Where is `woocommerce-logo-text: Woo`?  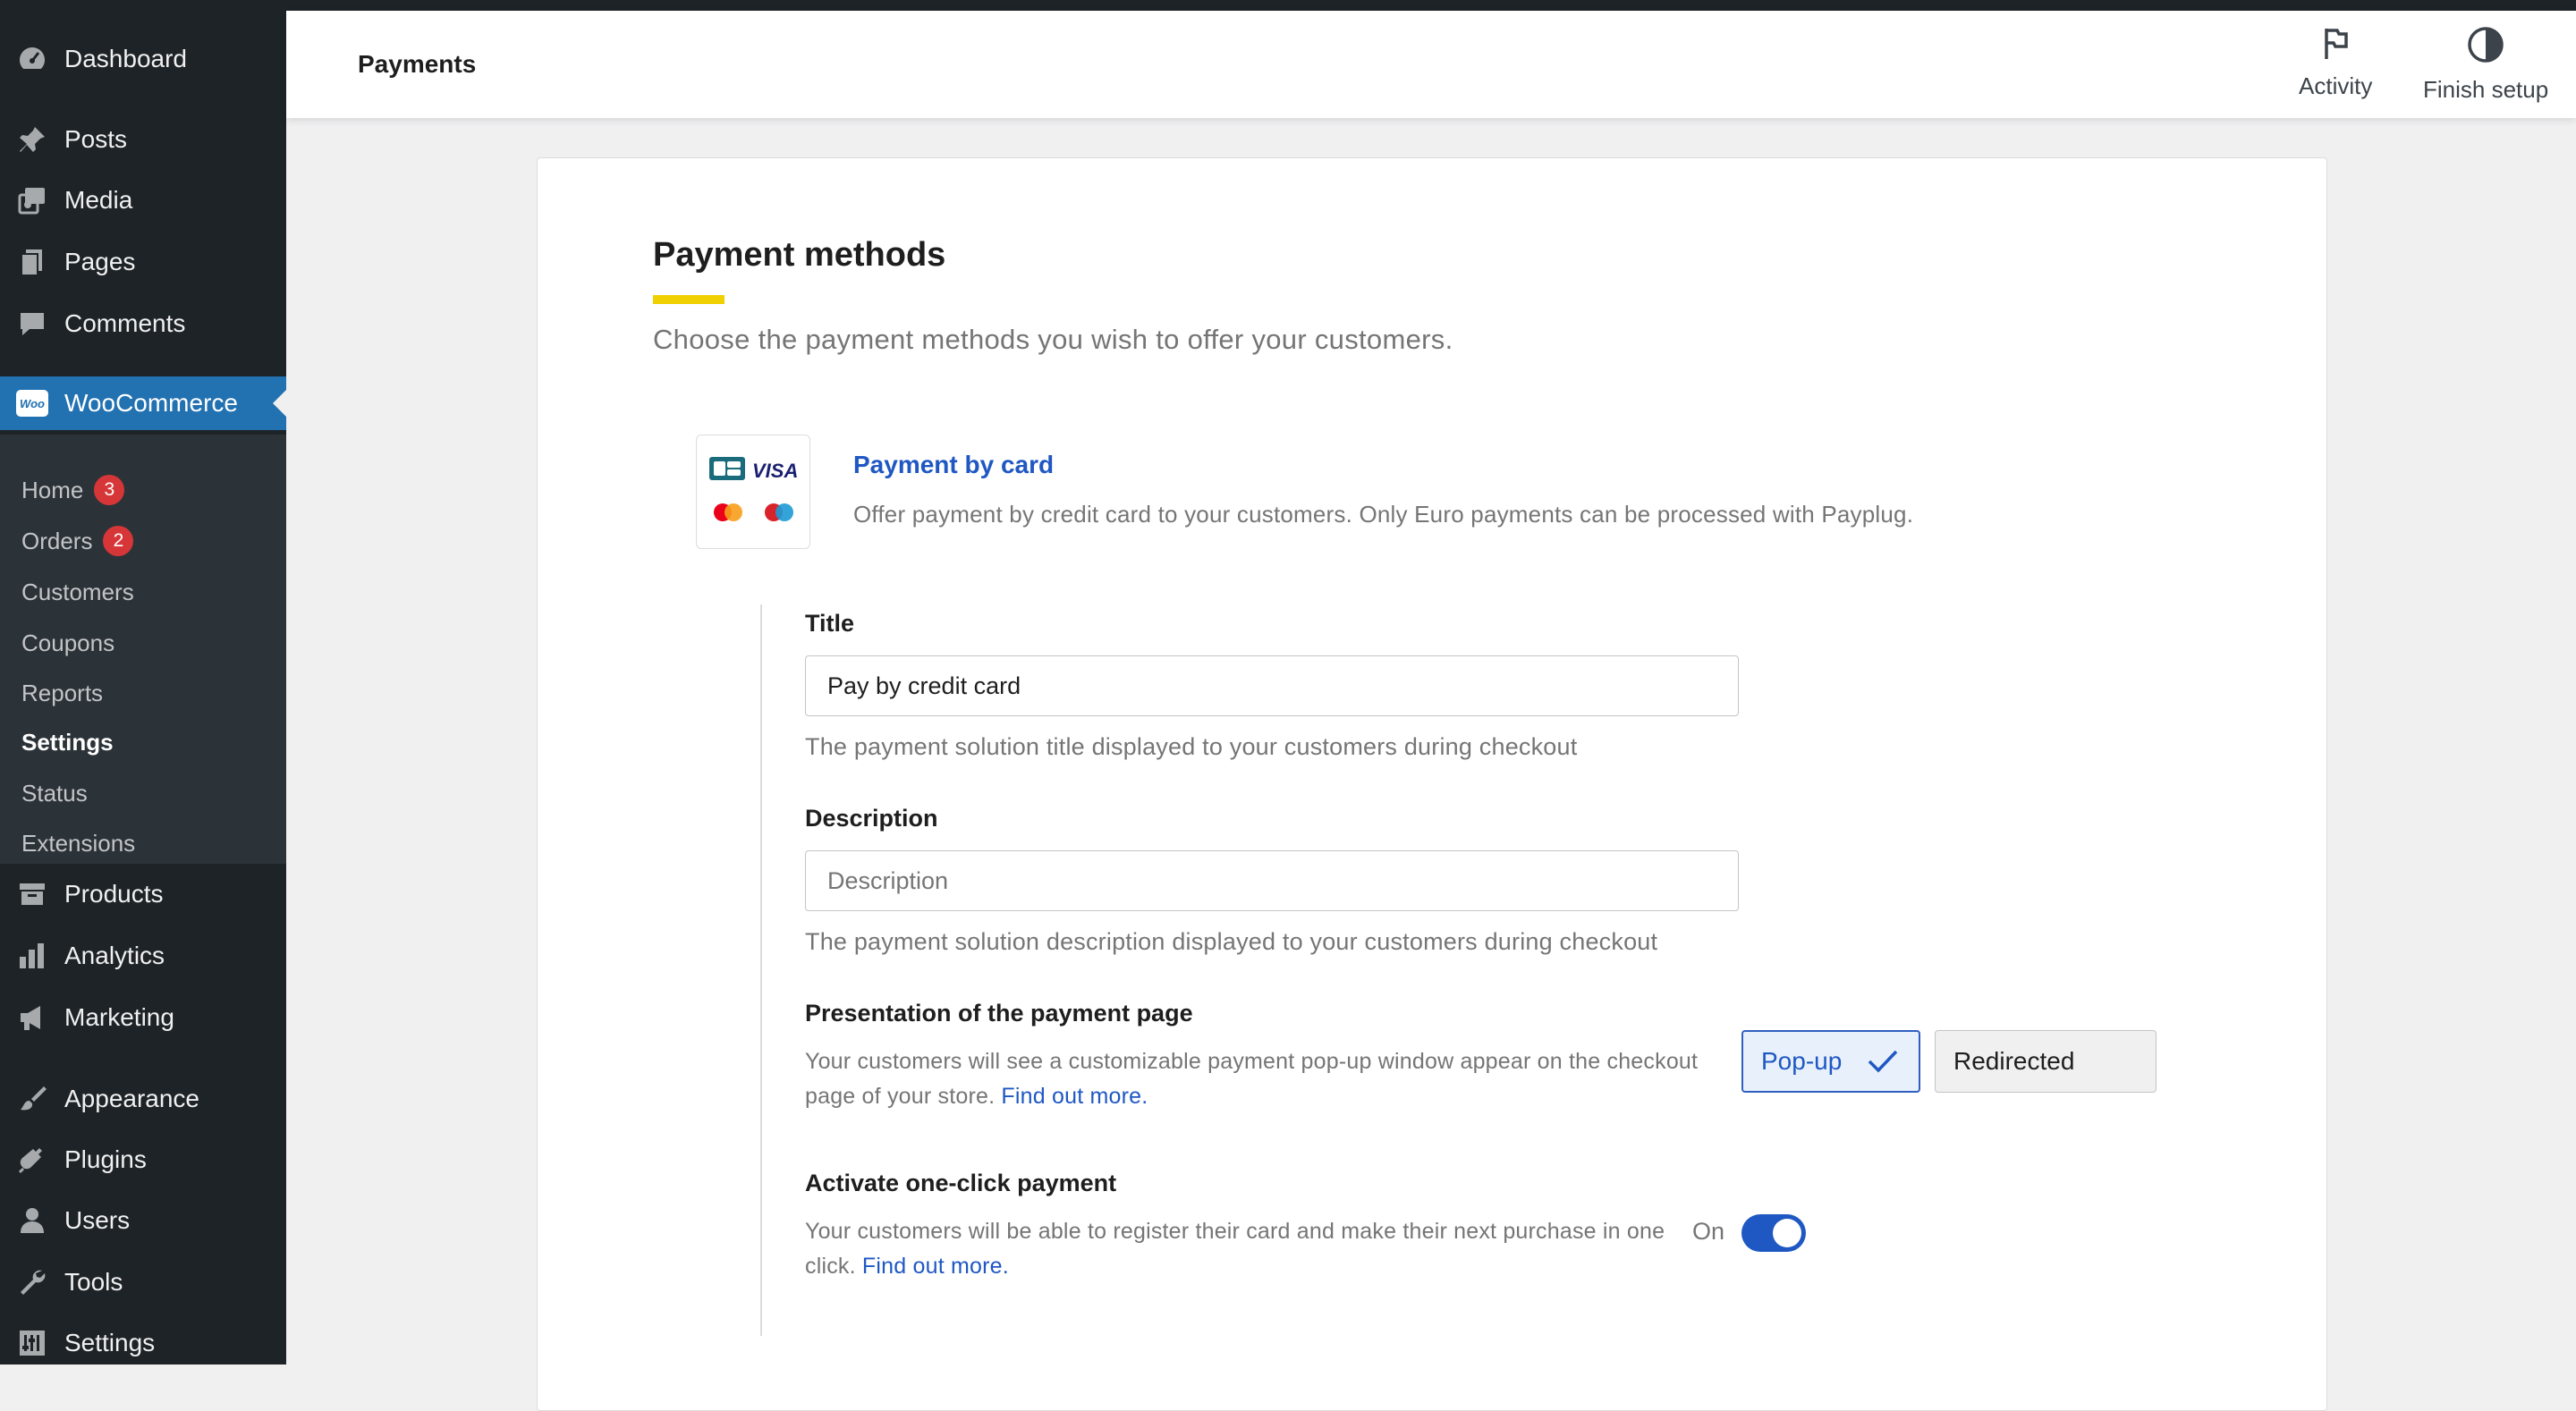
woocommerce-logo-text: Woo is located at coordinates (32, 404).